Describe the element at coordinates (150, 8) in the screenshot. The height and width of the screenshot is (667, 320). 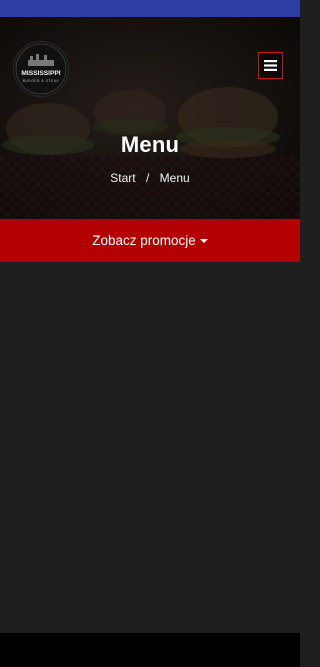
I see `status-bar` at that location.